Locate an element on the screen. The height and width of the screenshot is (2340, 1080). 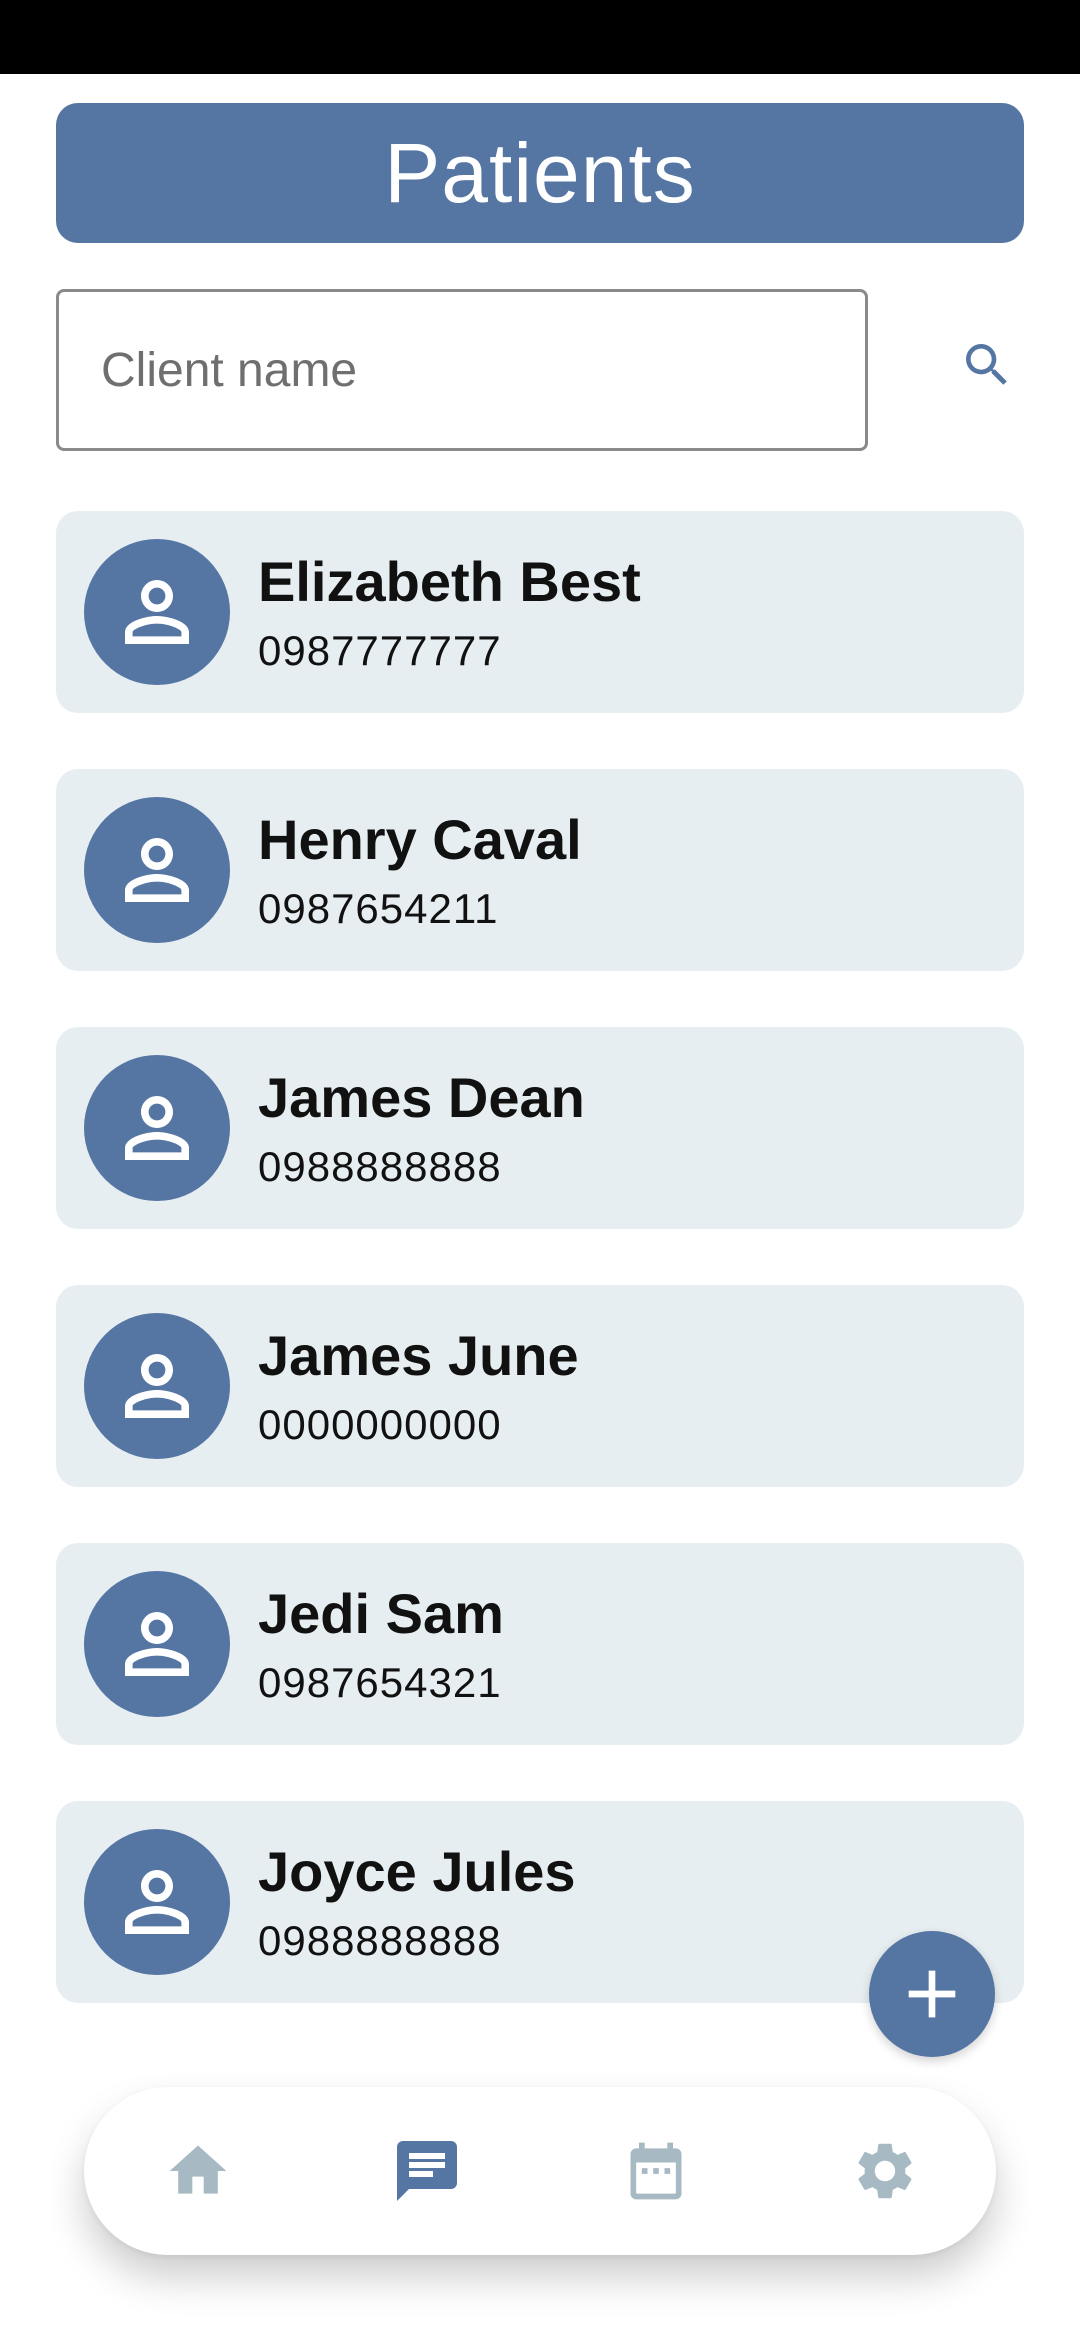
patient-card: James June 0000000000 is located at coordinates (540, 1386).